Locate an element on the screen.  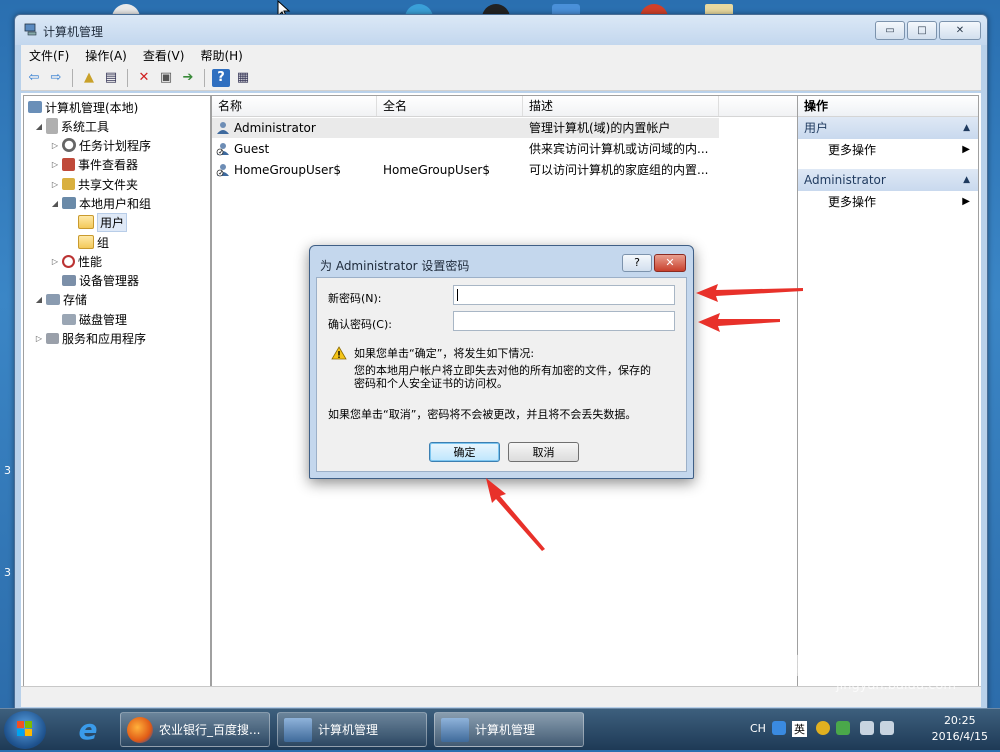
more-actions-label: 更多操作 is located at coordinates (852, 202).